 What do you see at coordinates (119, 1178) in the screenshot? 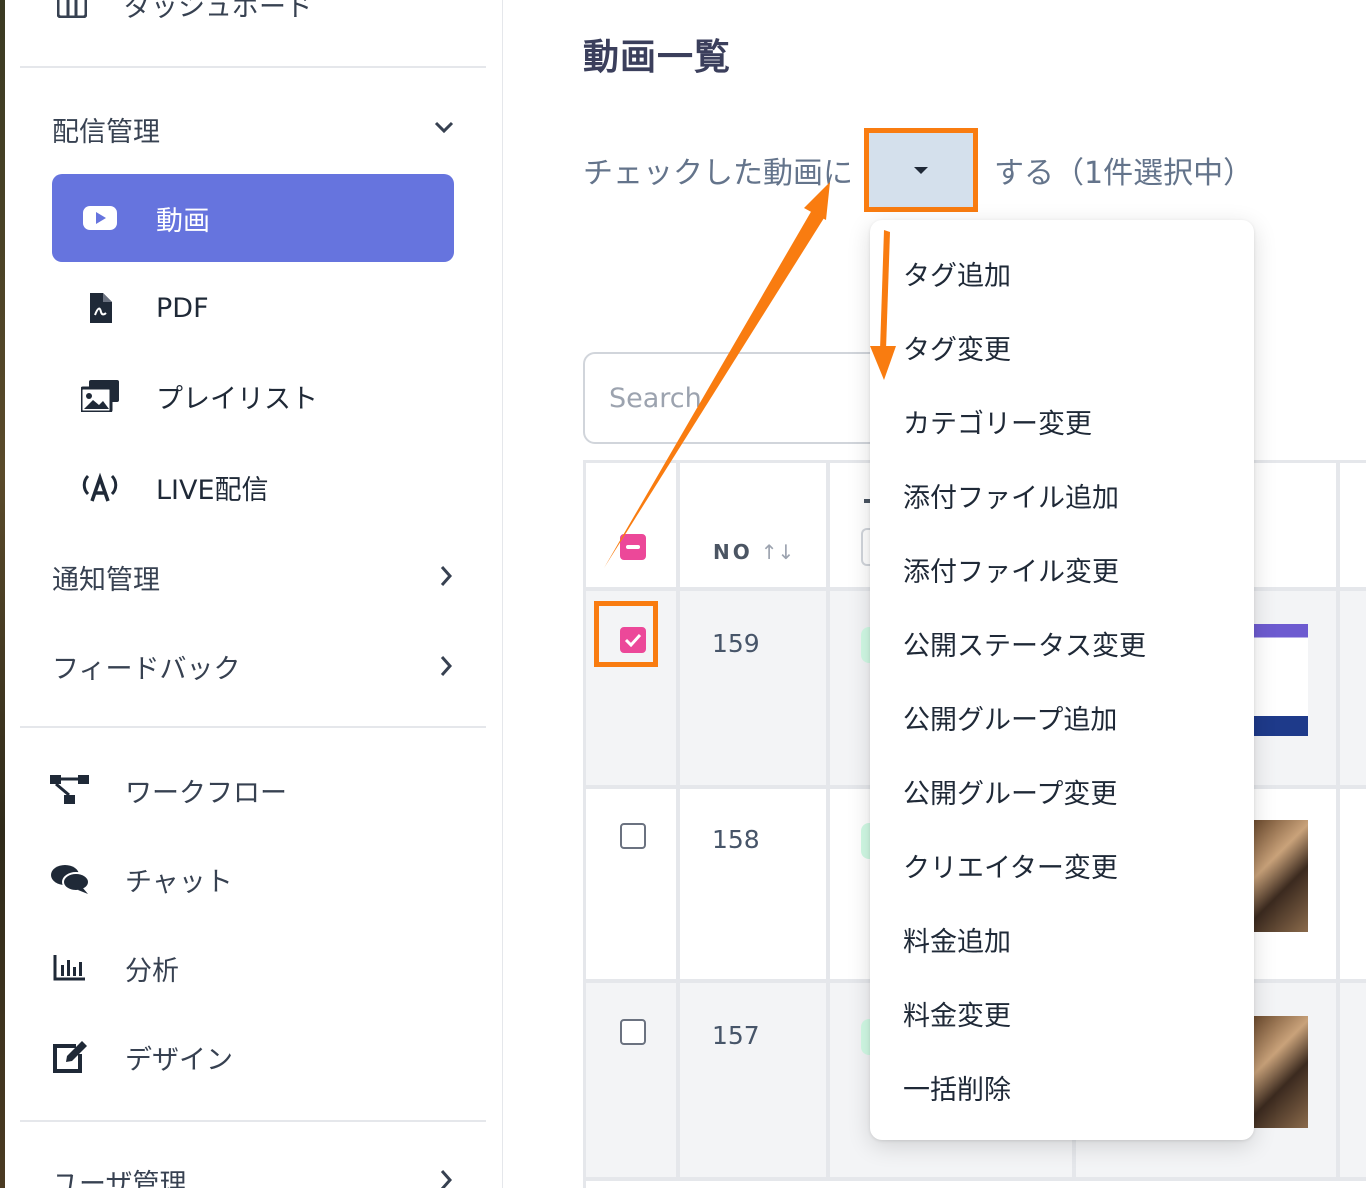
I see `sidebar-group-label: ユーザ管理` at bounding box center [119, 1178].